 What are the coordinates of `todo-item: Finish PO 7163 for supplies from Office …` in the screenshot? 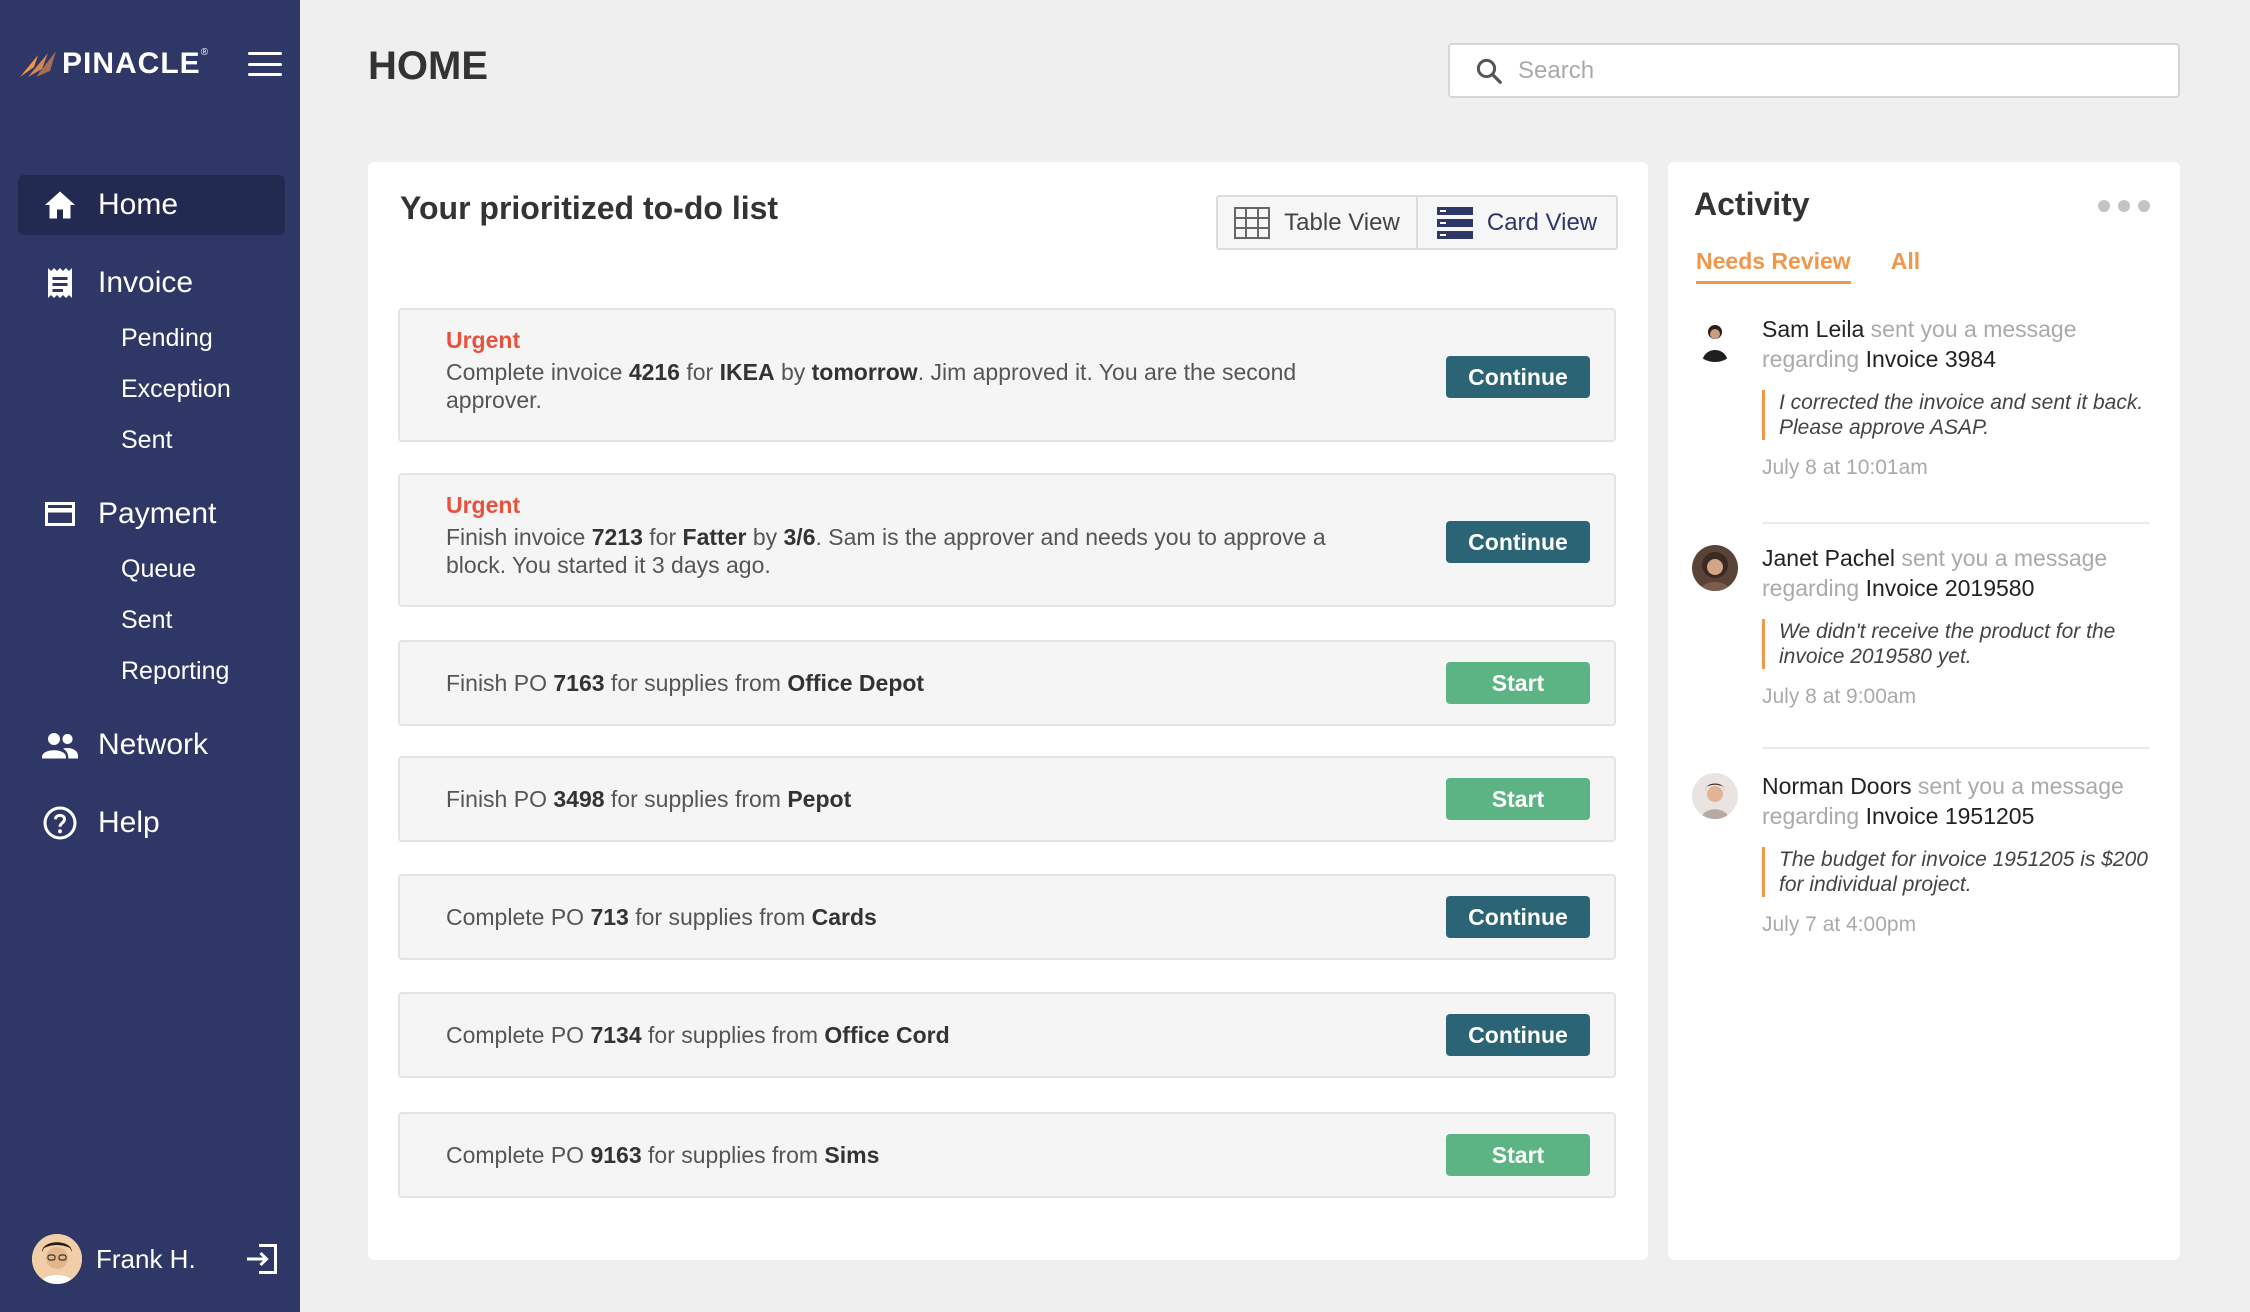 It's located at (1007, 683).